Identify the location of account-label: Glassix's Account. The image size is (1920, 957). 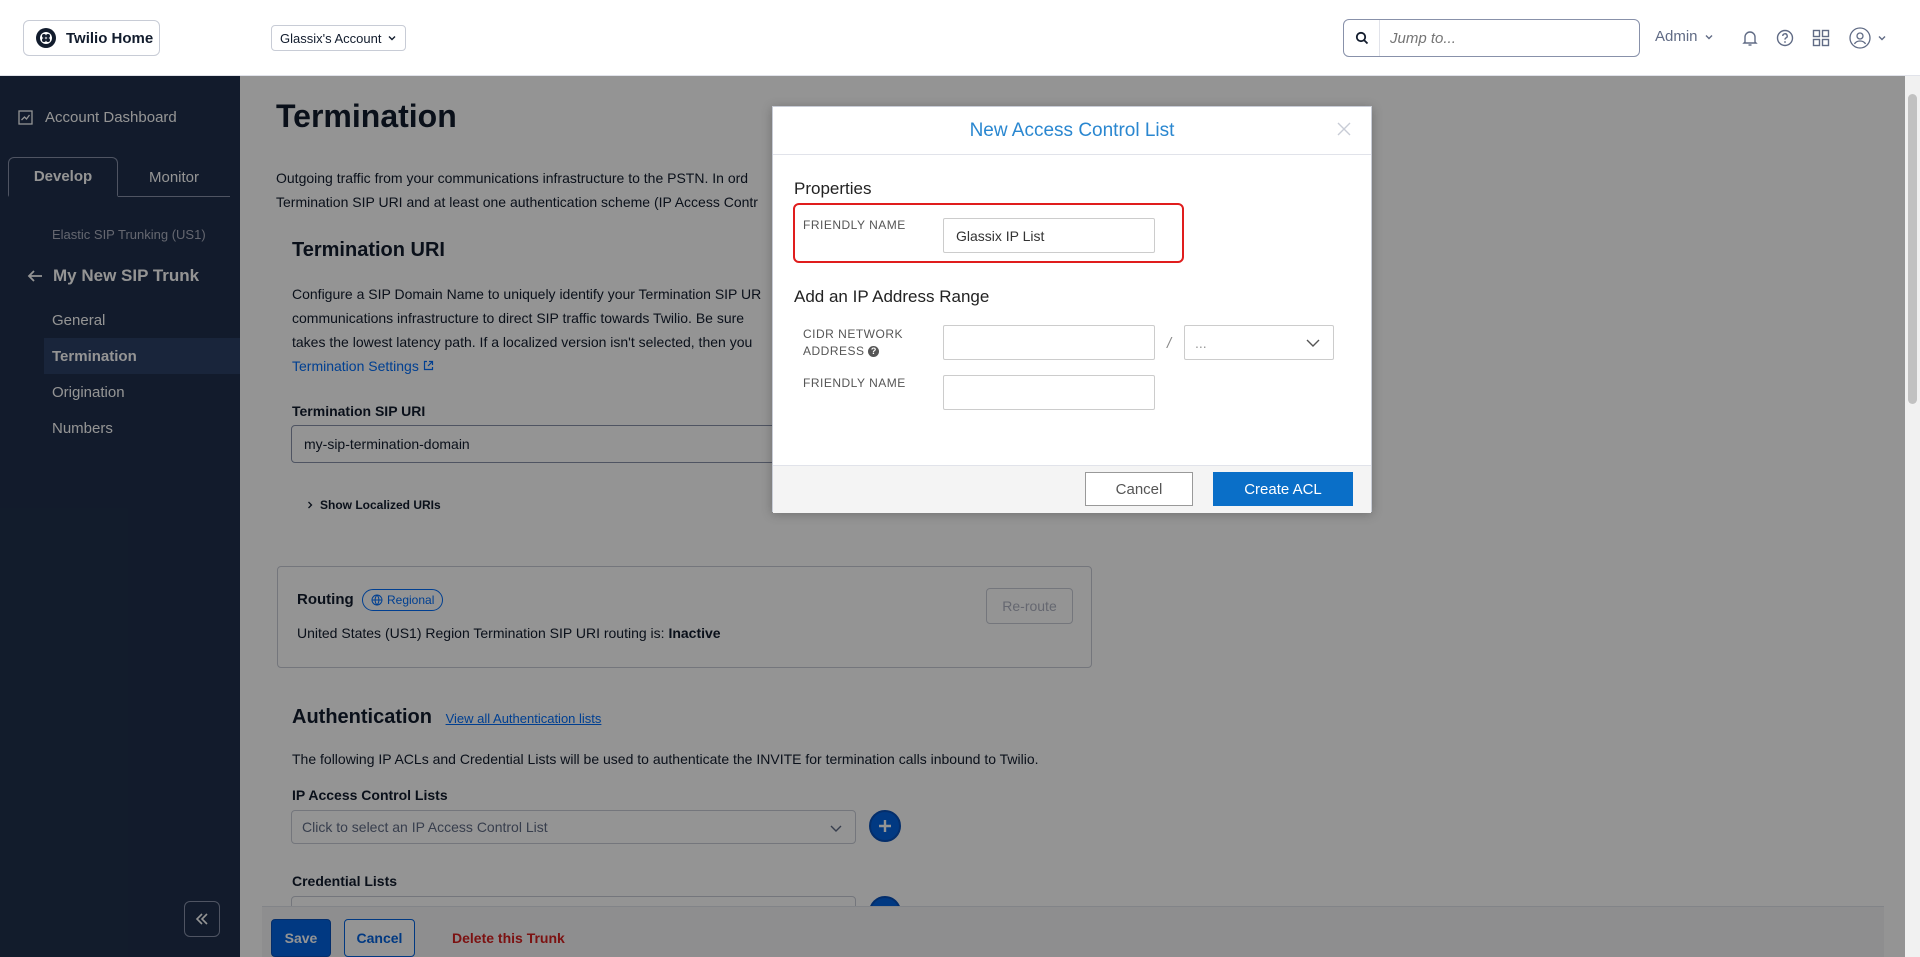
(331, 38).